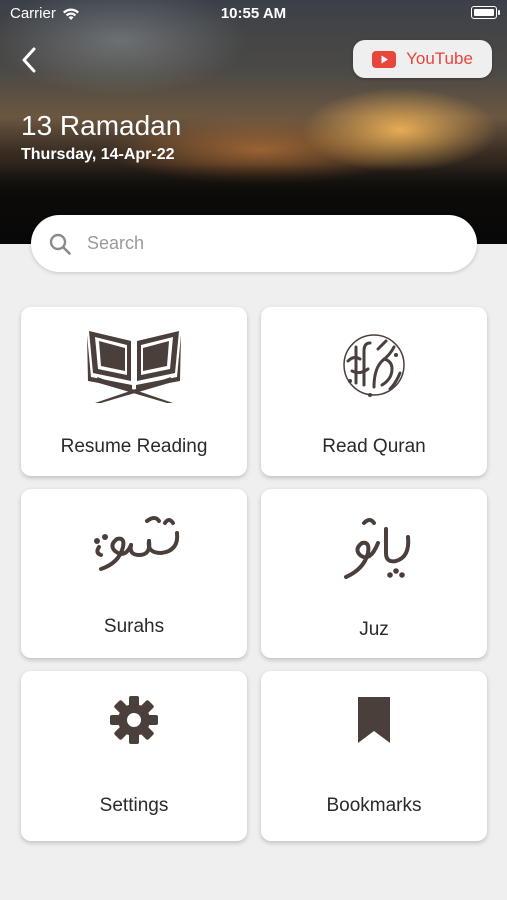 This screenshot has height=900, width=507. I want to click on bookmarks-tile: Bookmarks, so click(374, 756).